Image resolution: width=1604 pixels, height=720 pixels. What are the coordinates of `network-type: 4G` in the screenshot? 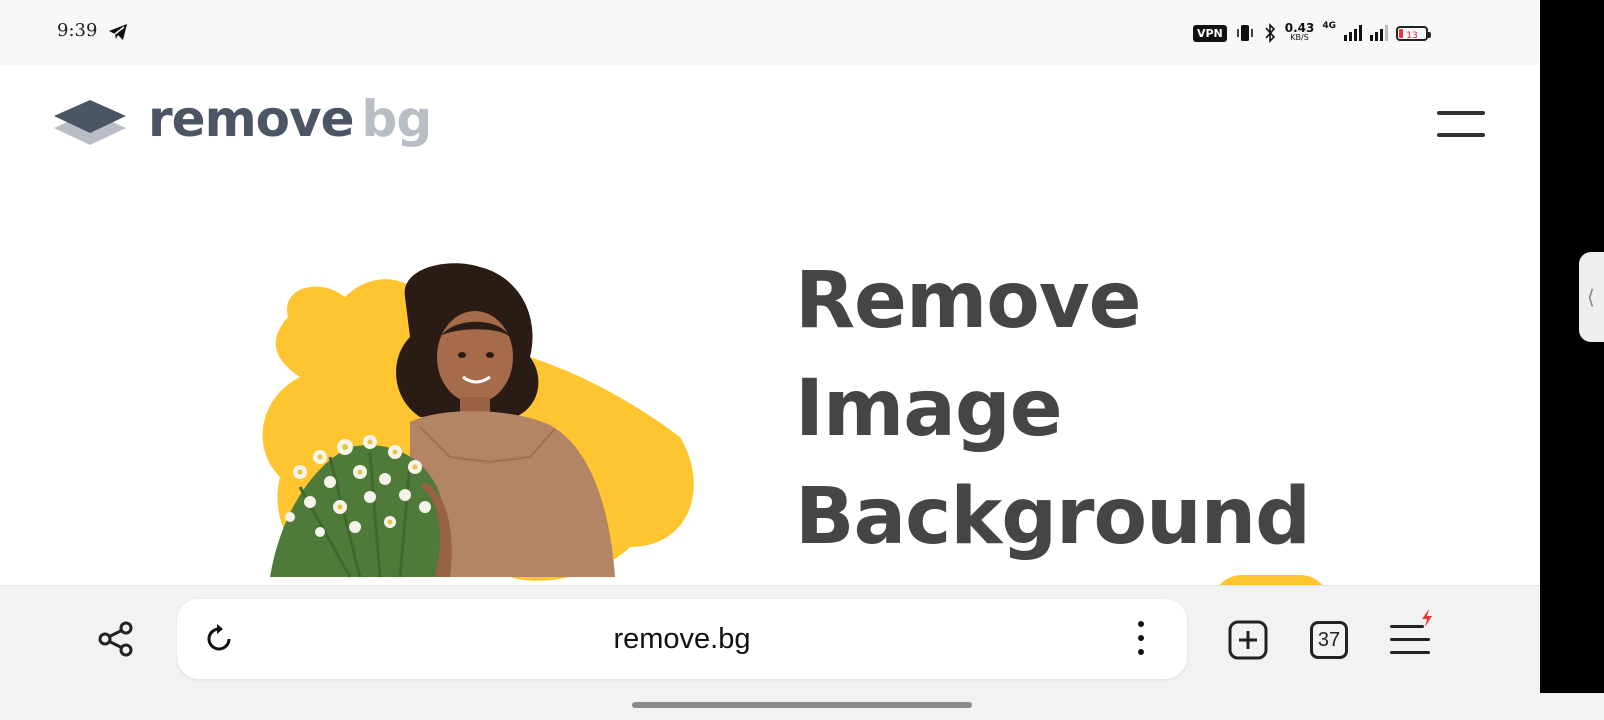 It's located at (1329, 26).